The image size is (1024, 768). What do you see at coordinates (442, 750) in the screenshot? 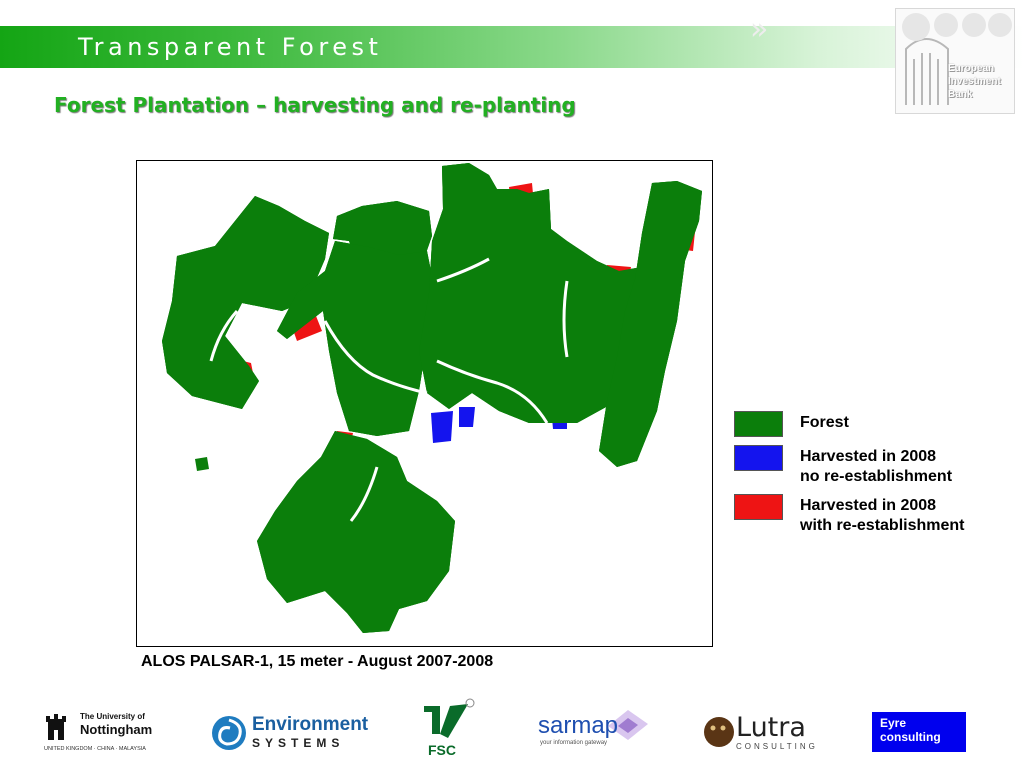
I see `fsc-text: FSC` at bounding box center [442, 750].